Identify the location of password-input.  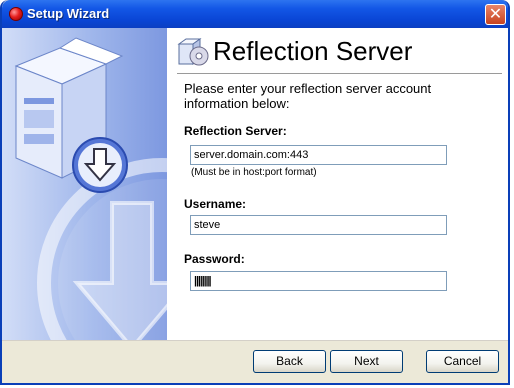
(318, 281).